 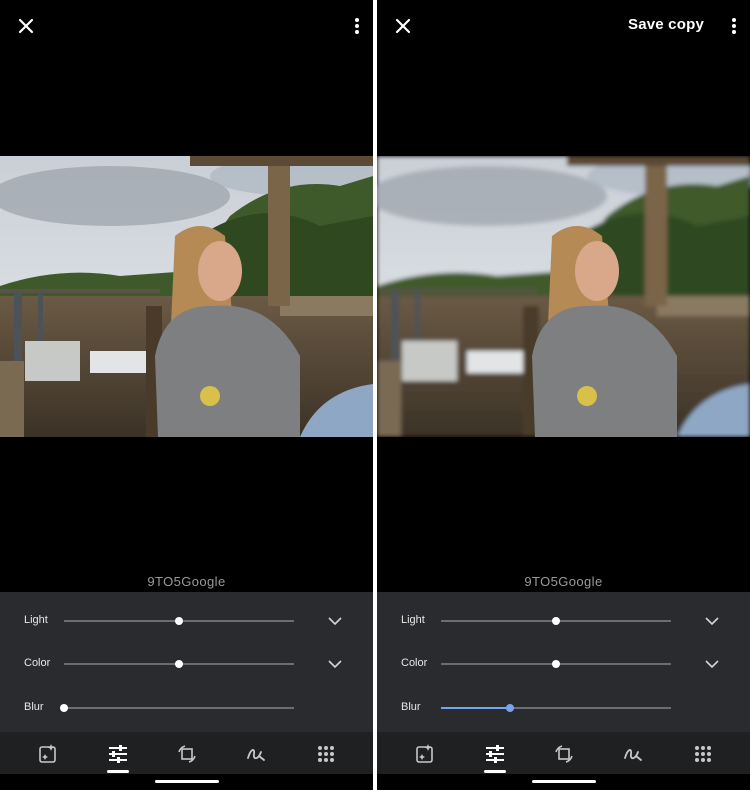 I want to click on top-bar, so click(x=186, y=26).